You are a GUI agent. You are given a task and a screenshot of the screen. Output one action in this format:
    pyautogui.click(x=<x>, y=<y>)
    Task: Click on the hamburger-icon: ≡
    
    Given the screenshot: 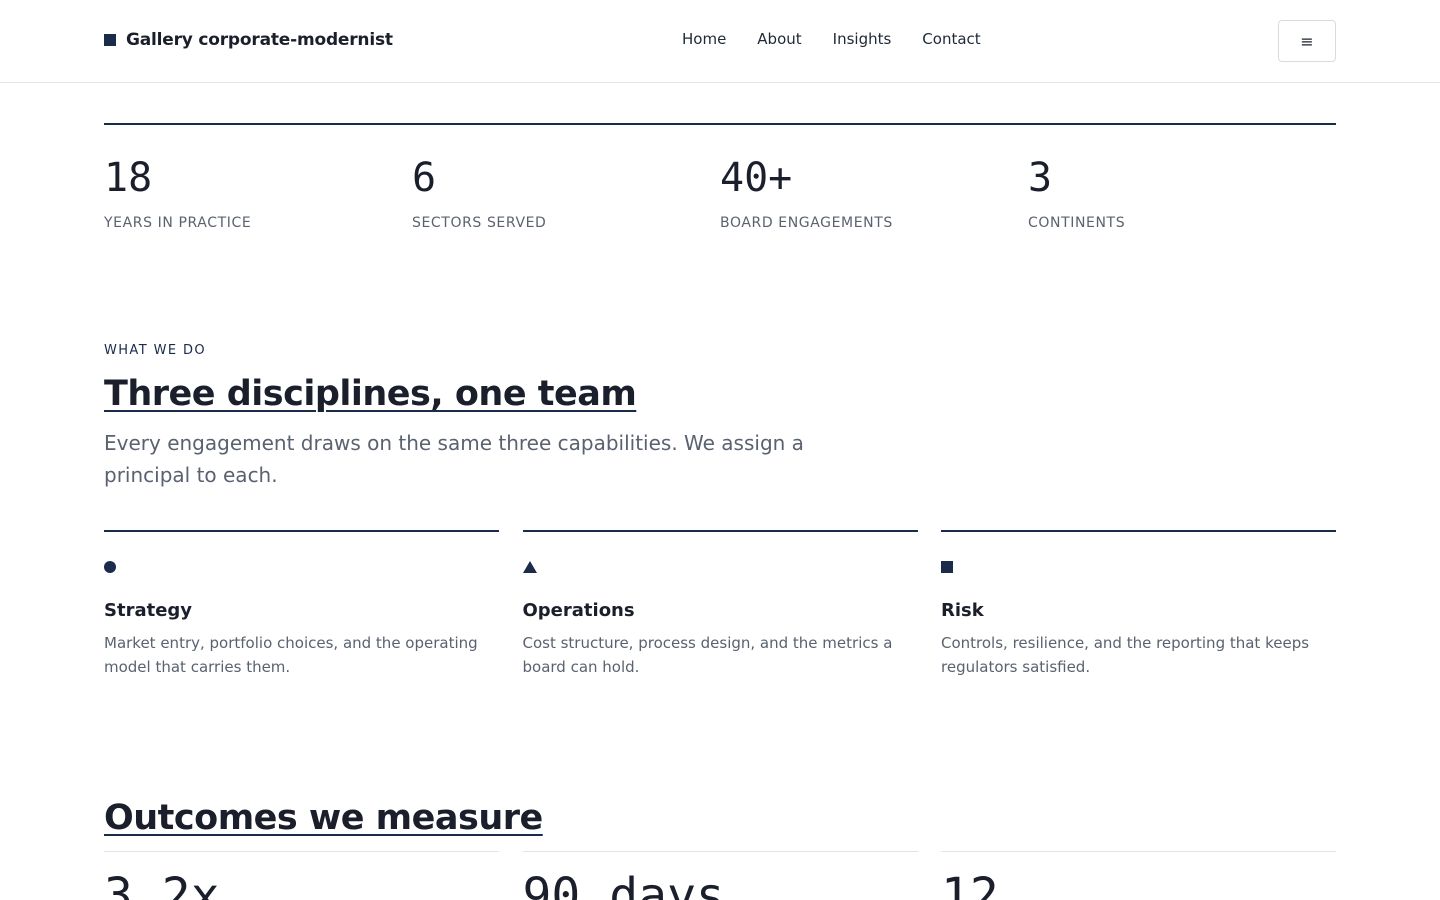 What is the action you would take?
    pyautogui.click(x=1307, y=41)
    